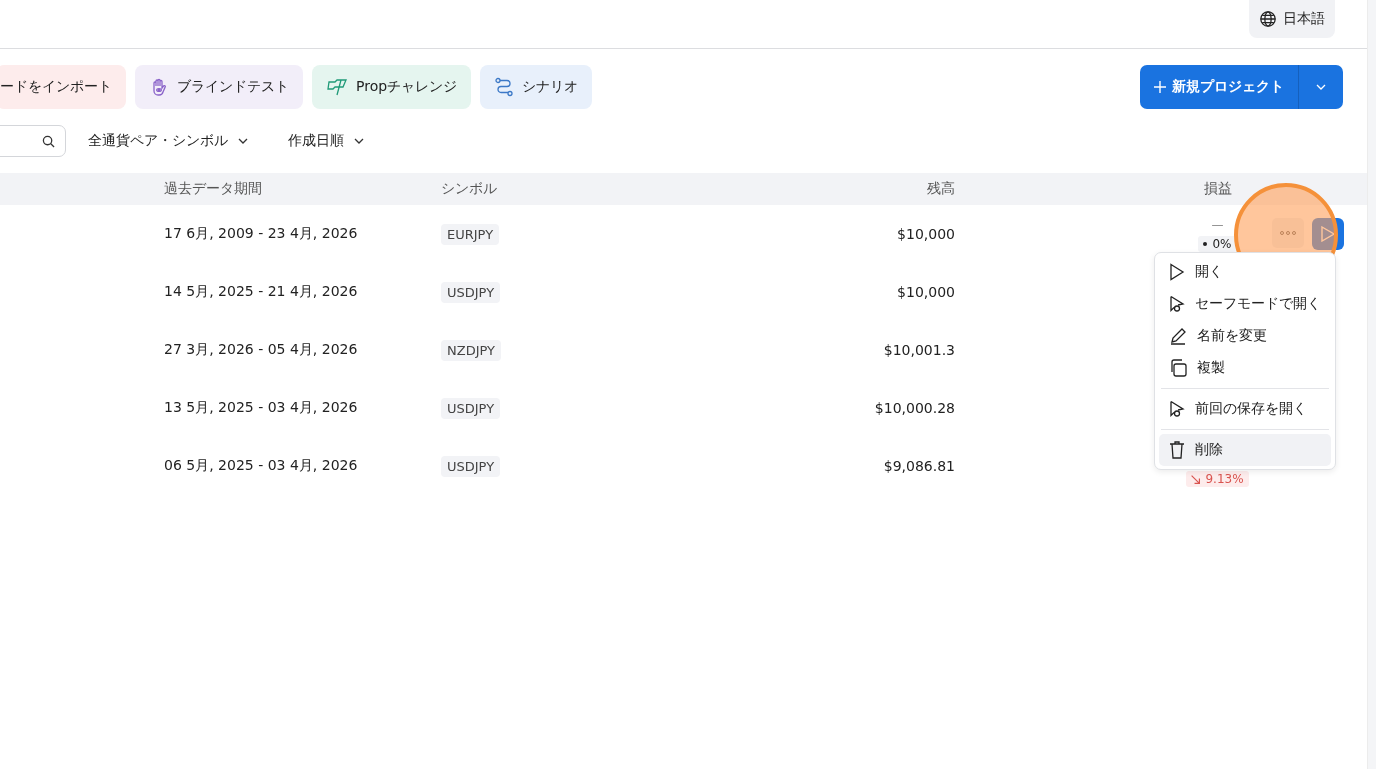 The width and height of the screenshot is (1376, 769). Describe the element at coordinates (550, 87) in the screenshot. I see `quick-action-label: シナリオ` at that location.